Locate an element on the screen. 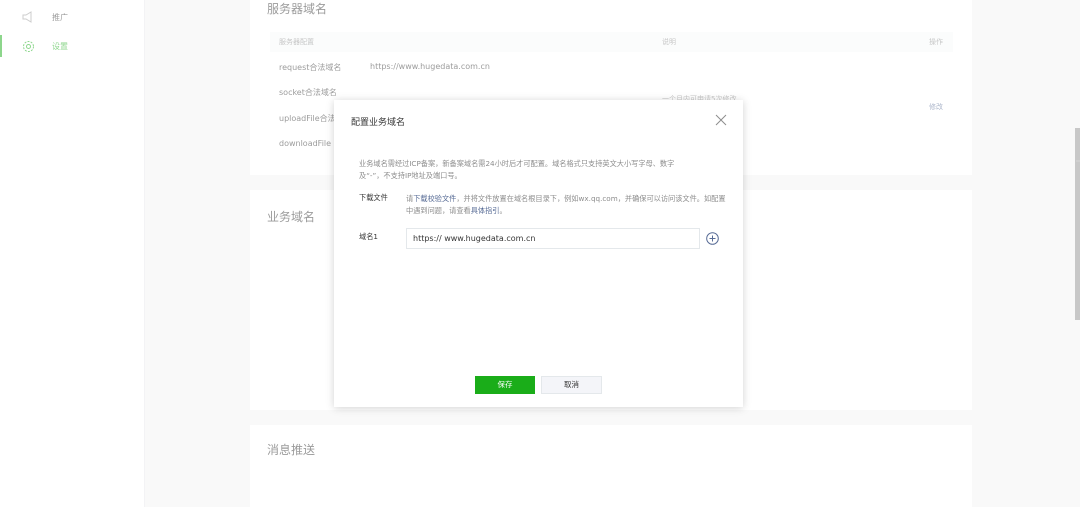 The width and height of the screenshot is (1080, 507). description-line: 及“-”，不支持IP地址及端口号。 is located at coordinates (410, 175).